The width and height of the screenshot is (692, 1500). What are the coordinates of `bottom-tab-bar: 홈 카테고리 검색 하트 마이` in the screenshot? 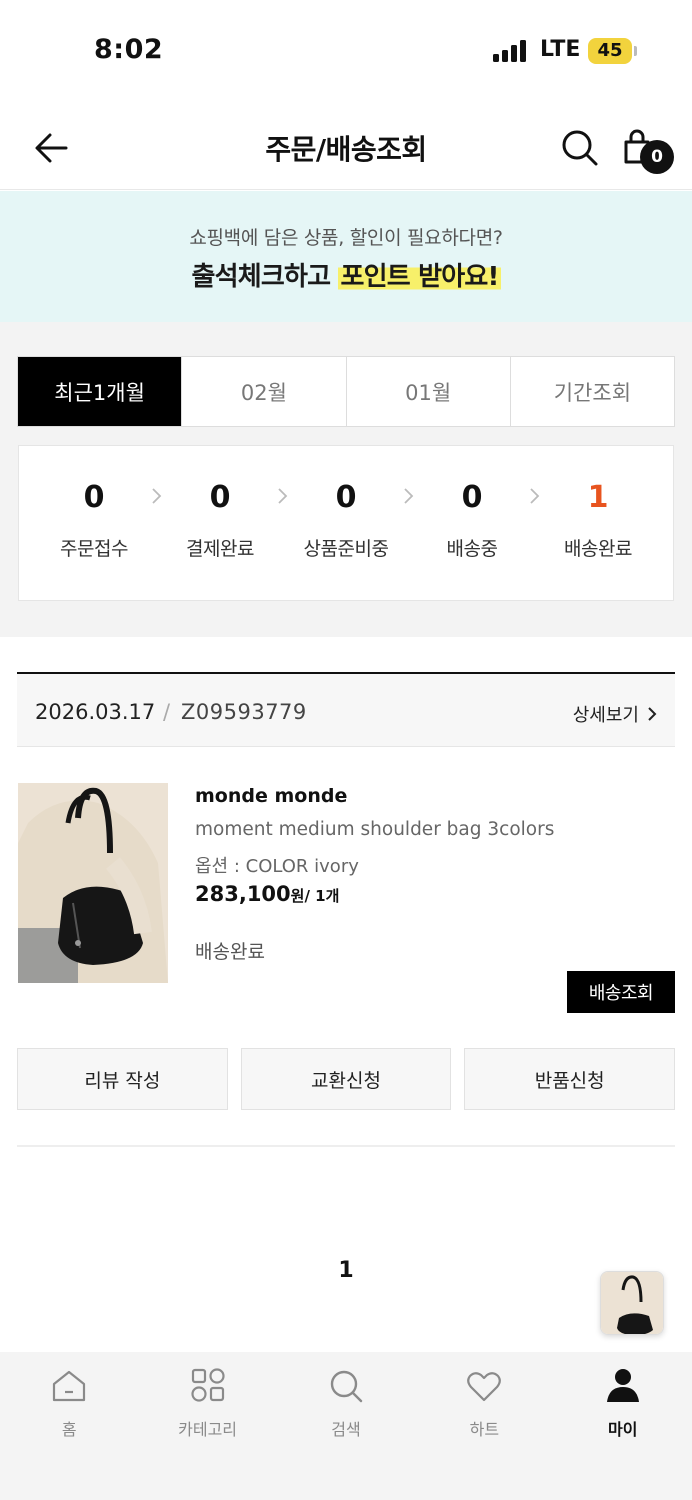 It's located at (346, 1426).